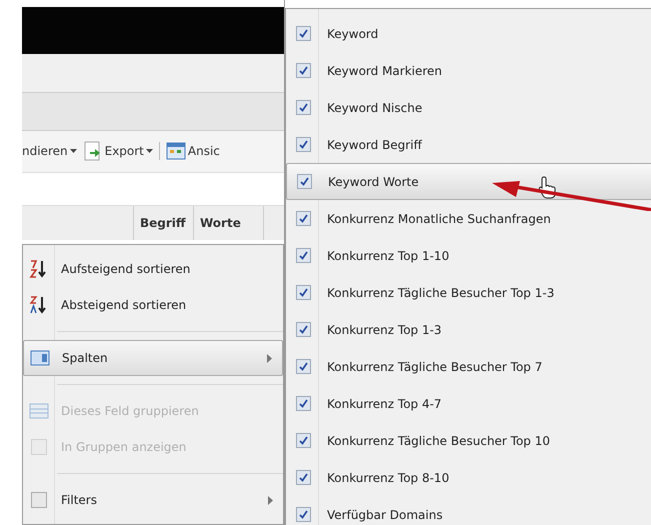  Describe the element at coordinates (468, 218) in the screenshot. I see `column-option: Konkurrenz Monatliche Suchanfragen` at that location.